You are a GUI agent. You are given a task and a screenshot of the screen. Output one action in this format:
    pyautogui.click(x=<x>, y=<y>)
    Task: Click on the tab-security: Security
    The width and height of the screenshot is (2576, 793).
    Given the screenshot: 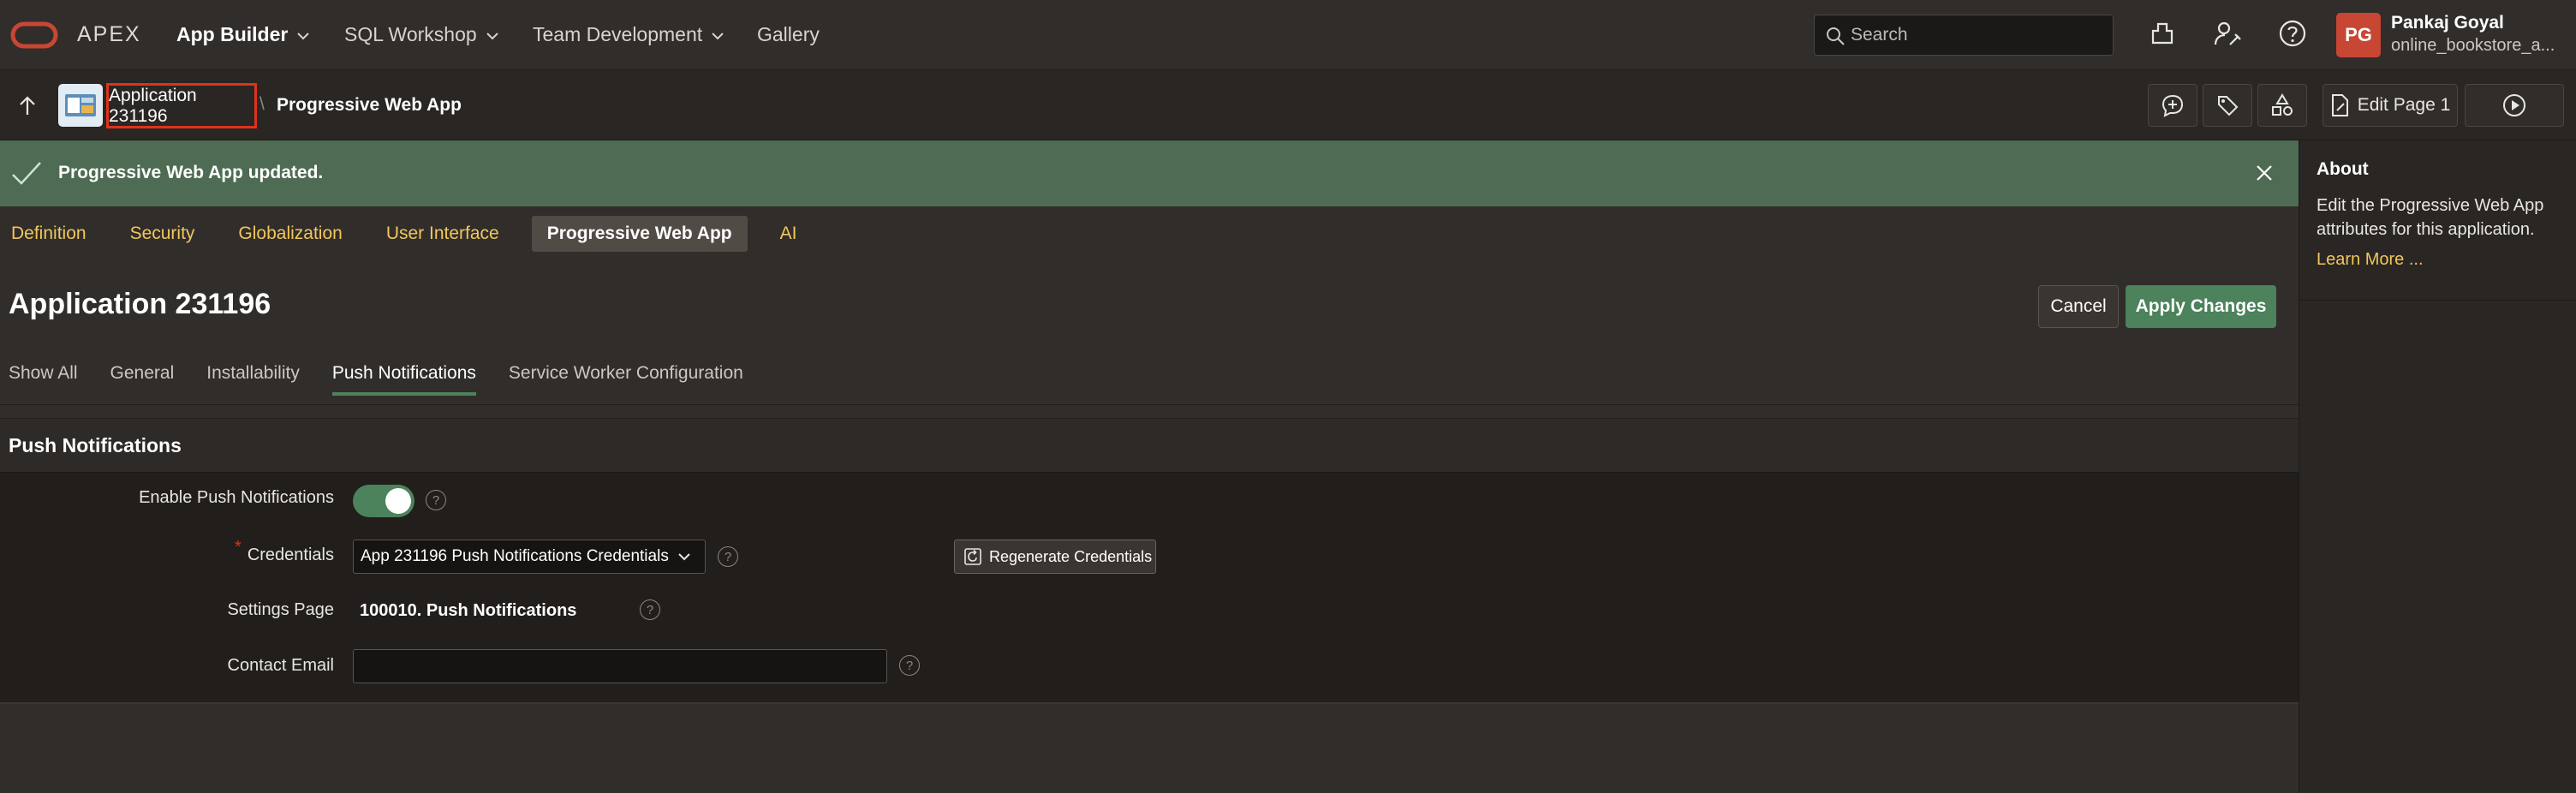 What is the action you would take?
    pyautogui.click(x=162, y=234)
    